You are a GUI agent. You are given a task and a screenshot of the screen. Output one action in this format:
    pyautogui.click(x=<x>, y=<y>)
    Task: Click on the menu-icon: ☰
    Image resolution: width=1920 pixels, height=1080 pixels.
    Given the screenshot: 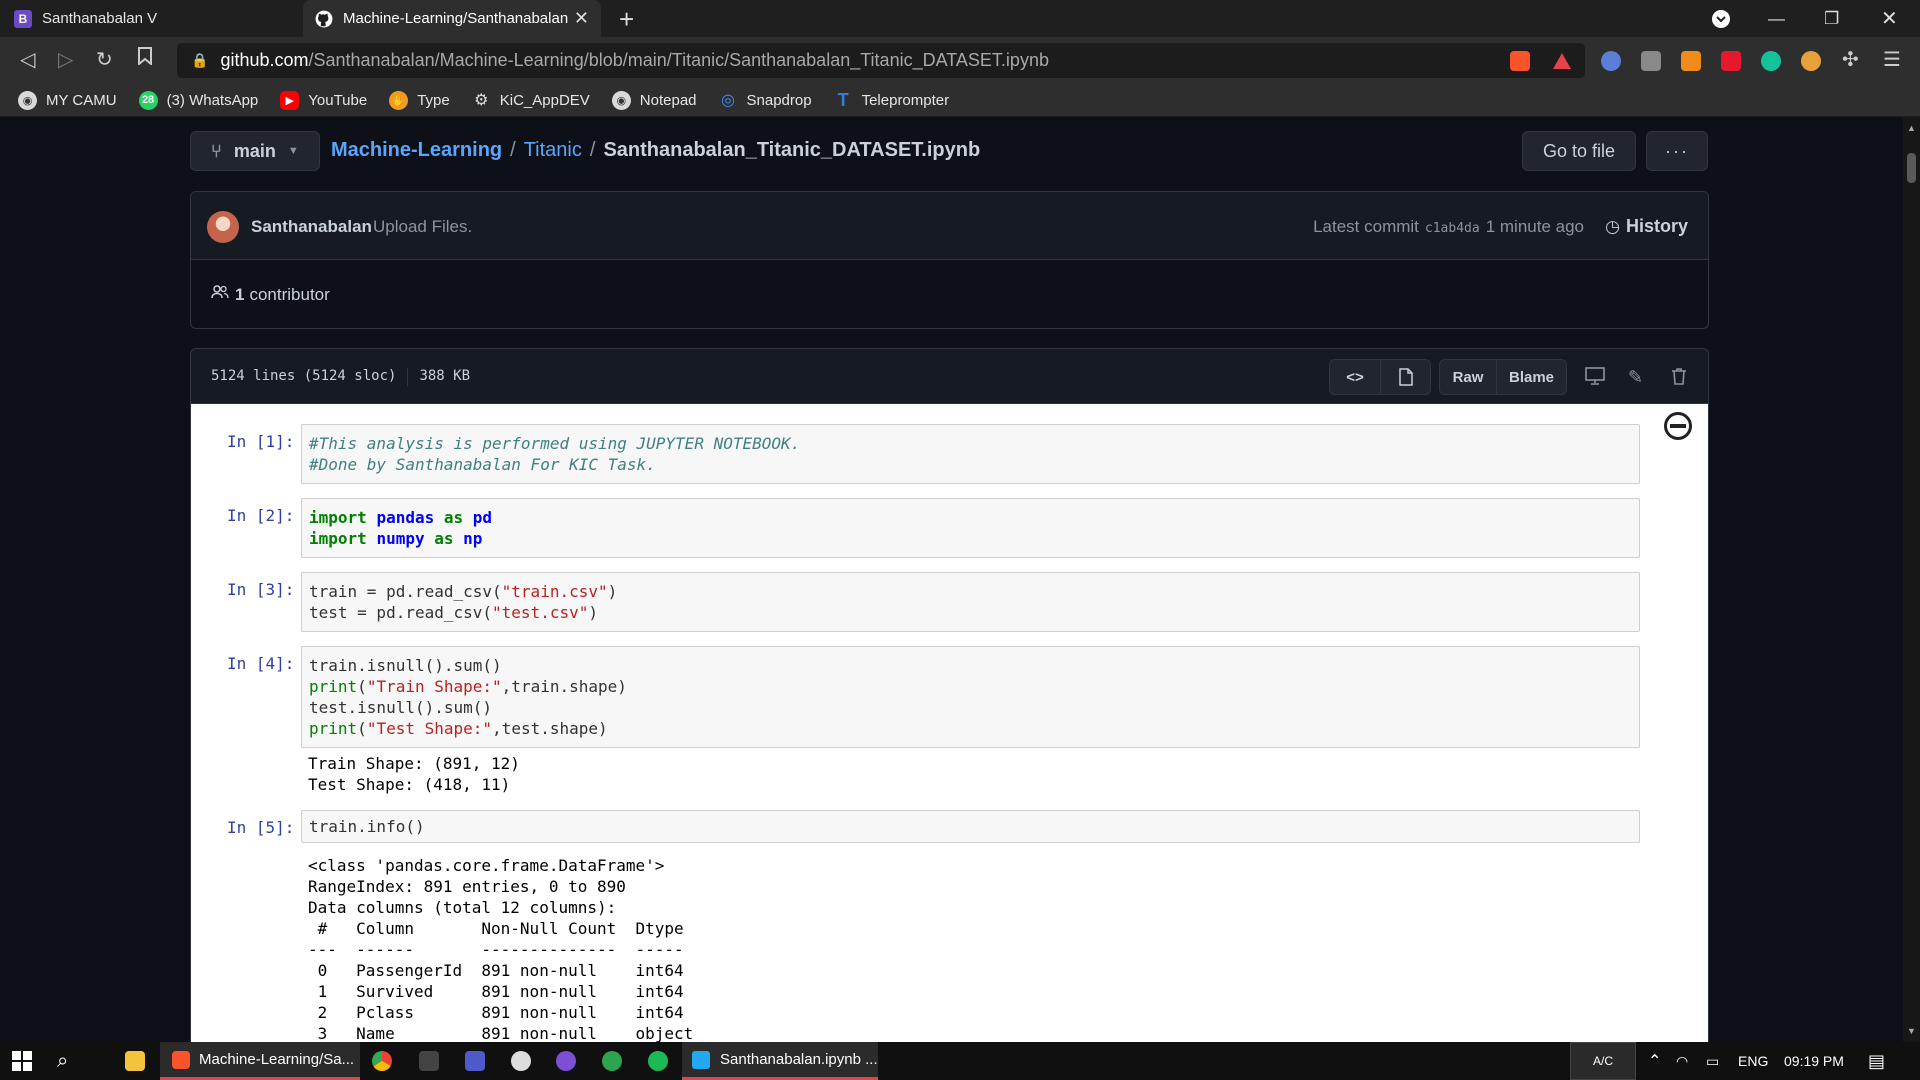 What is the action you would take?
    pyautogui.click(x=1892, y=59)
    